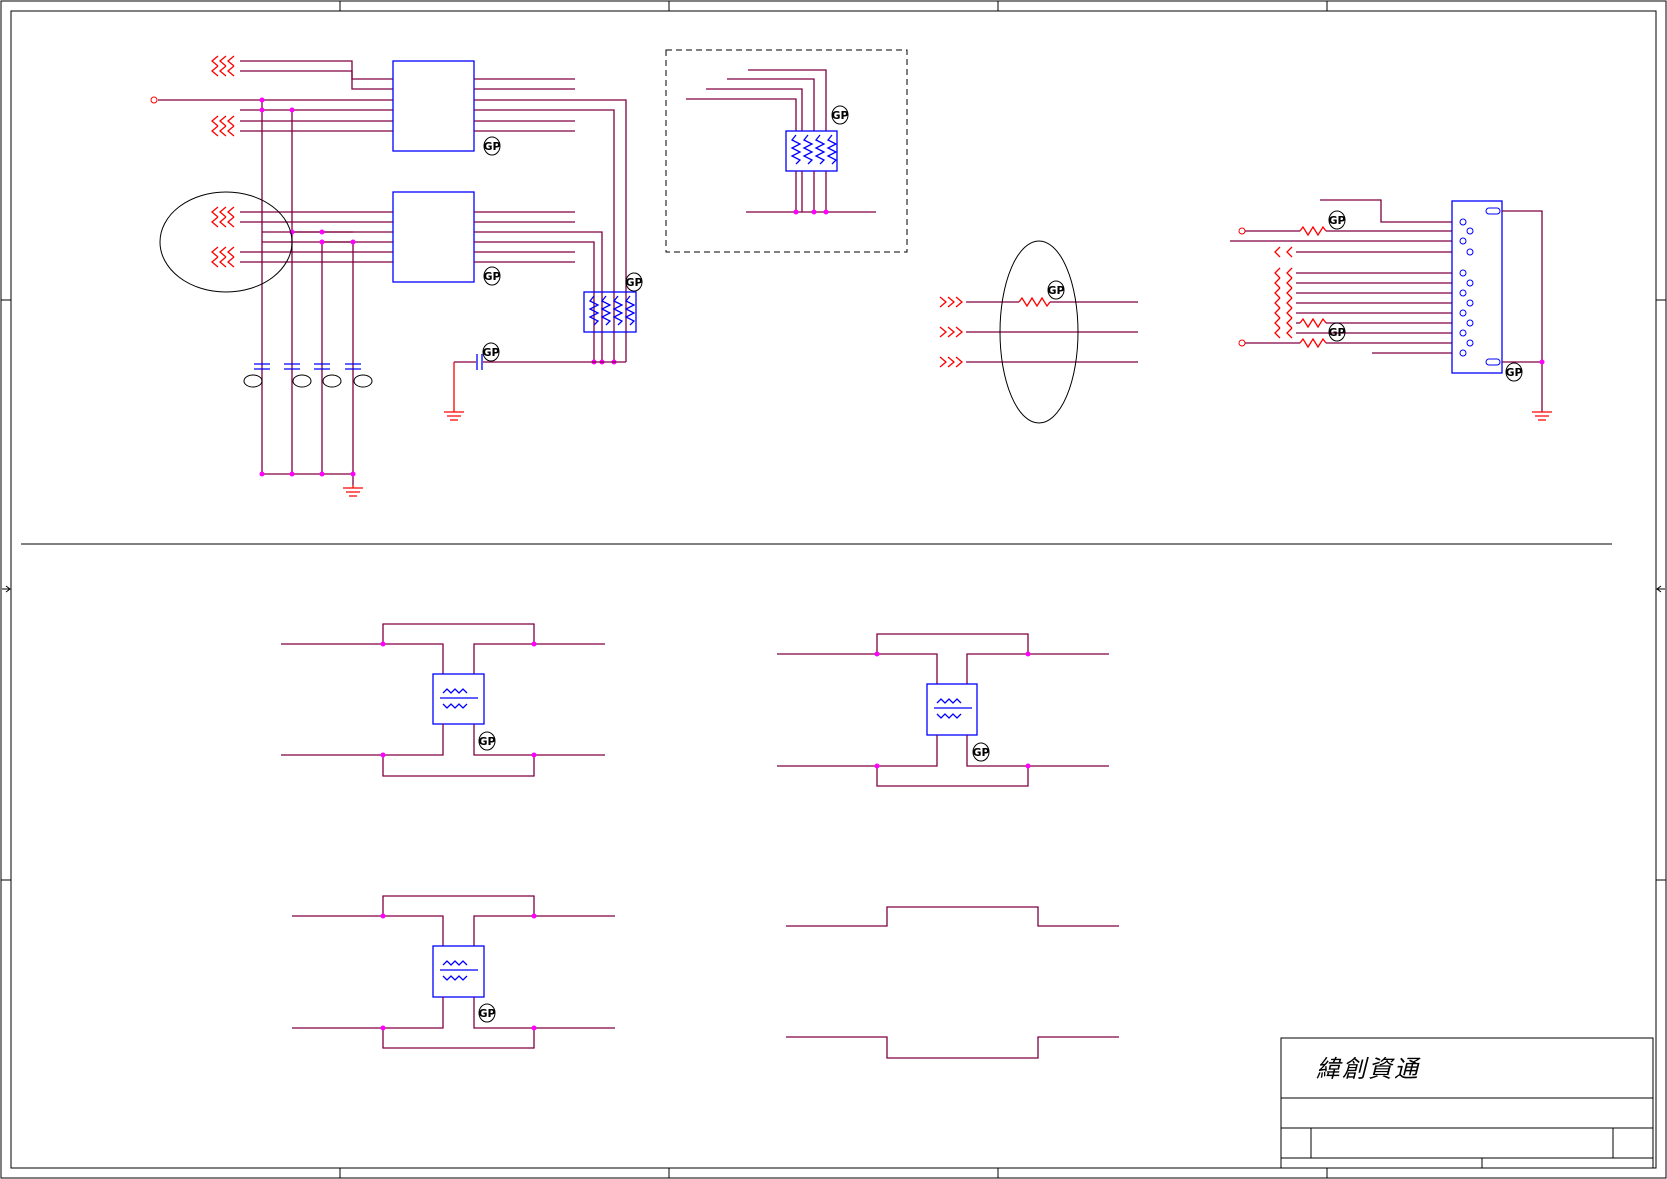  I want to click on connector-icon, so click(1477, 287).